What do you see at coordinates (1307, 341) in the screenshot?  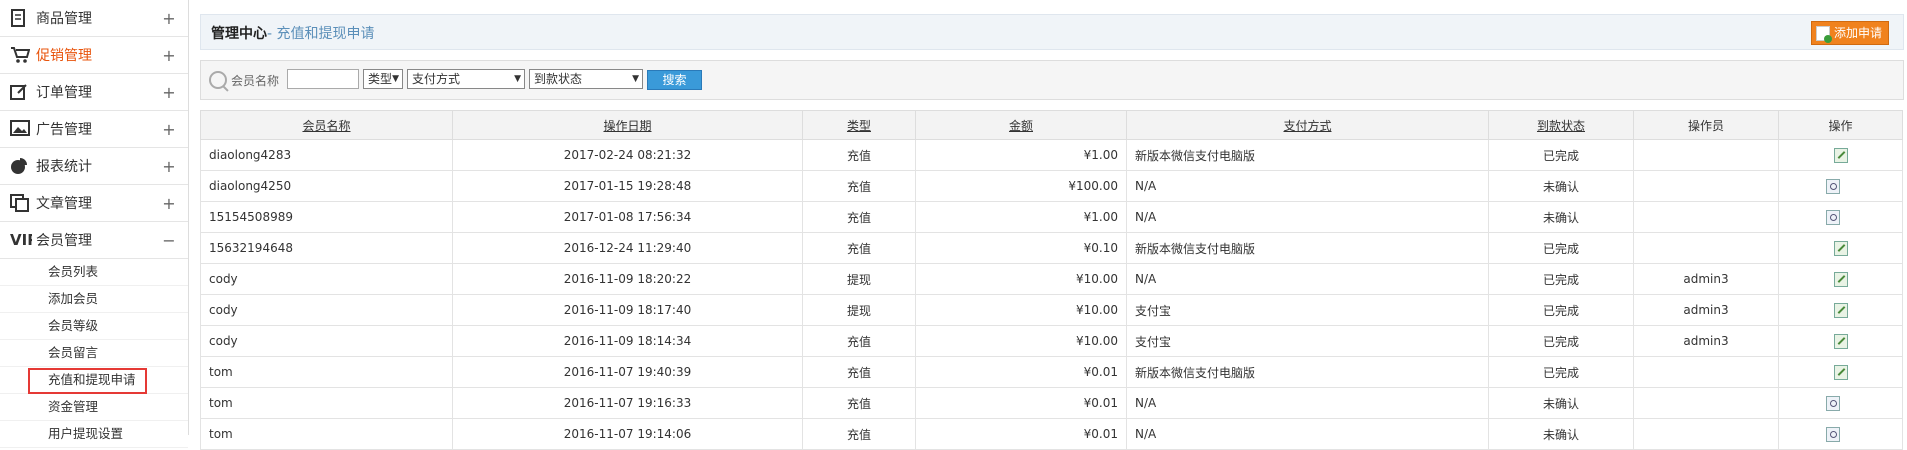 I see `cell-payment: 支付宝` at bounding box center [1307, 341].